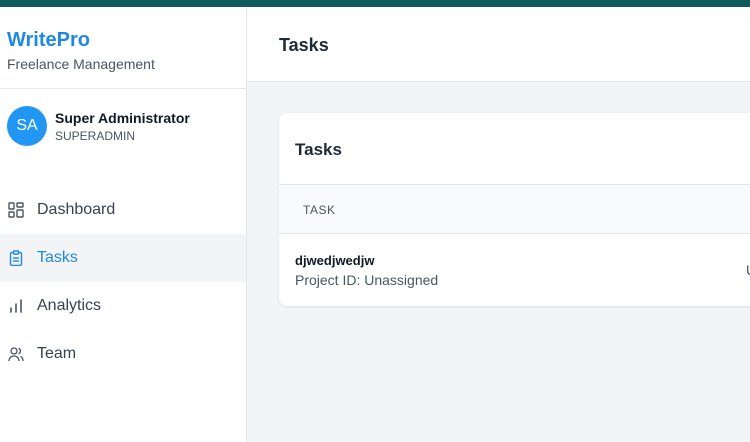 The image size is (750, 442). What do you see at coordinates (16, 306) in the screenshot?
I see `bar-chart-icon` at bounding box center [16, 306].